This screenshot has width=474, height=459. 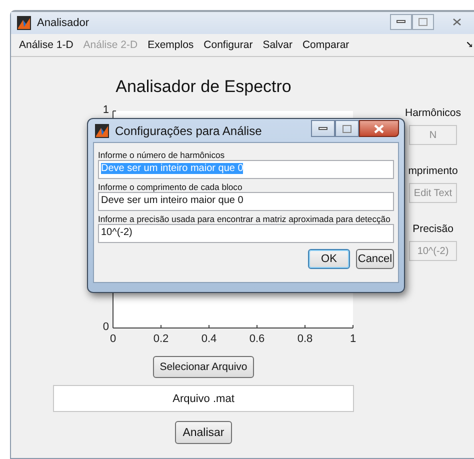 What do you see at coordinates (47, 45) in the screenshot?
I see `menu-item: Análise 1-D` at bounding box center [47, 45].